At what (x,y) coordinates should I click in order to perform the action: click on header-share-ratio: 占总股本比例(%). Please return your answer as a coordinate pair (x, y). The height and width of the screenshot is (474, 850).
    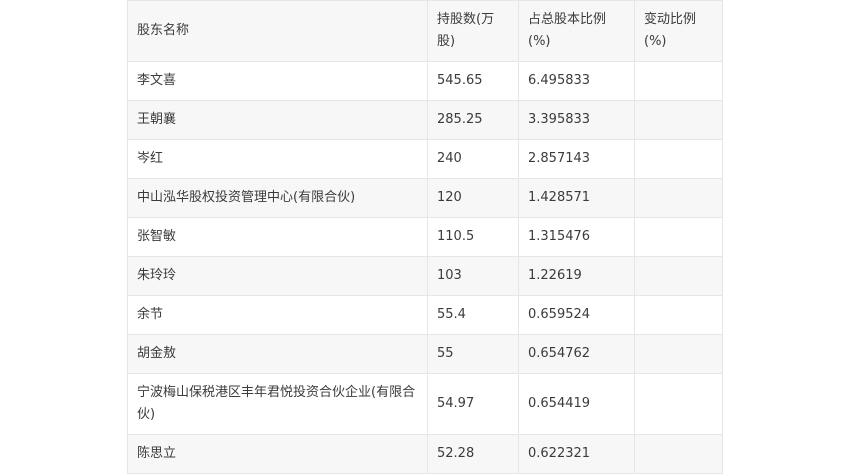
    Looking at the image, I should click on (576, 31).